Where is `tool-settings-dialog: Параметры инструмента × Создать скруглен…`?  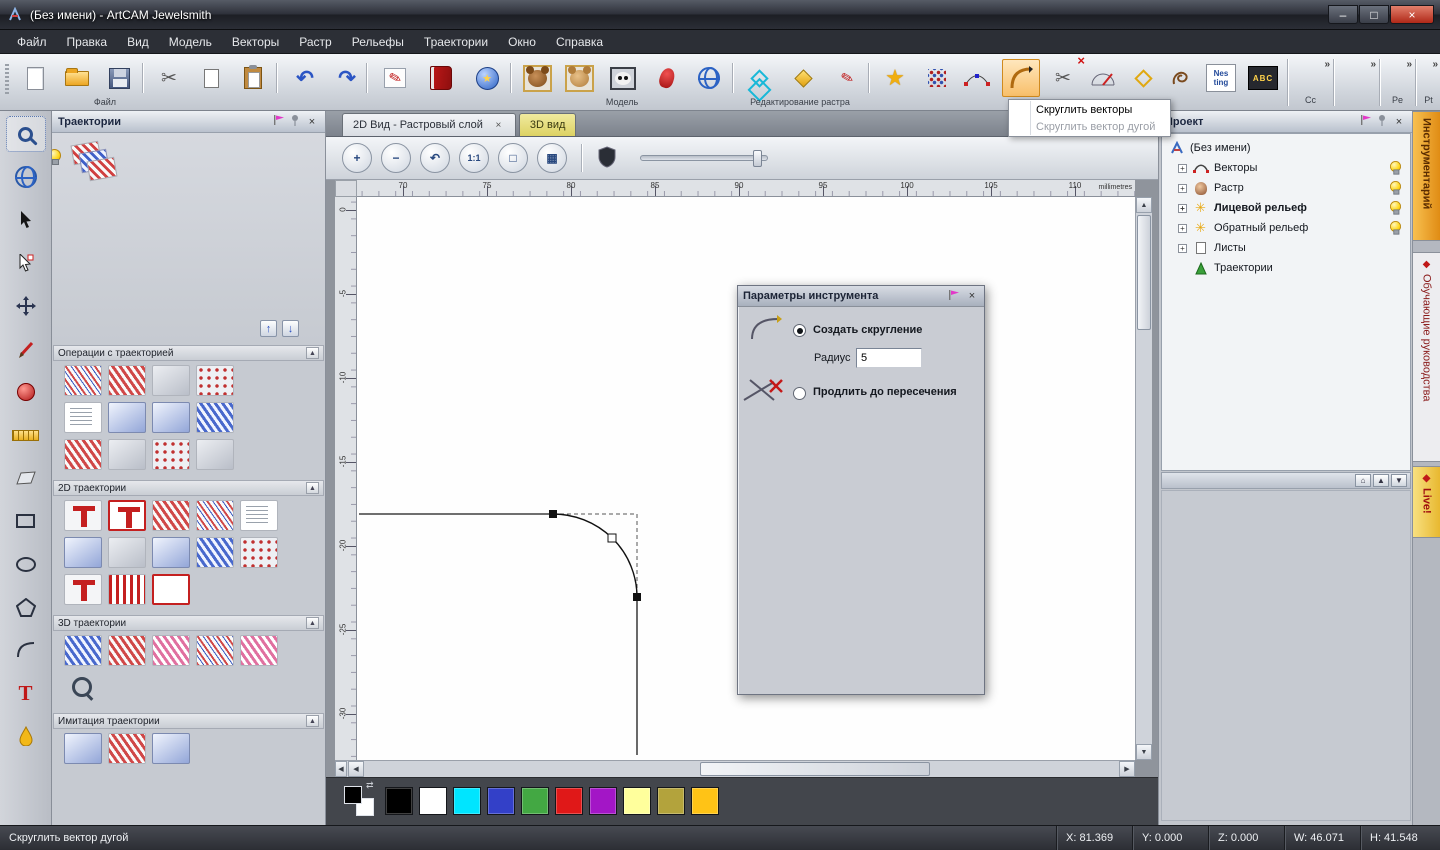
tool-settings-dialog: Параметры инструмента × Создать скруглен… is located at coordinates (861, 490).